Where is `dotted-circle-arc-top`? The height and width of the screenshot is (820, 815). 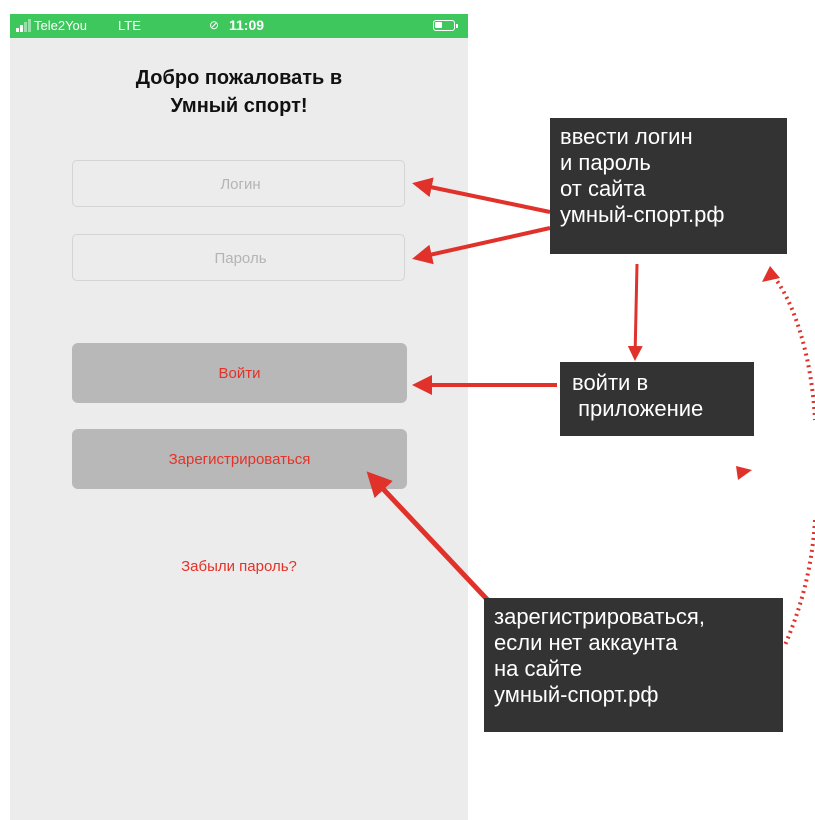 dotted-circle-arc-top is located at coordinates (791, 345).